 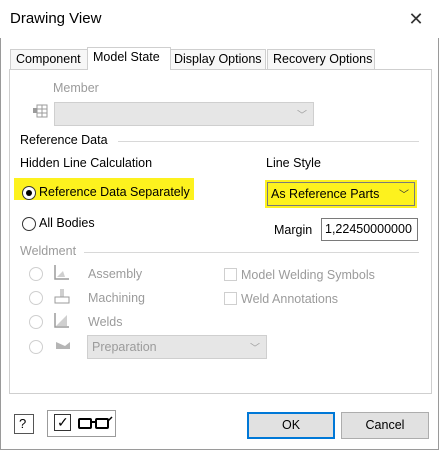 I want to click on close-icon: ✕, so click(x=416, y=19).